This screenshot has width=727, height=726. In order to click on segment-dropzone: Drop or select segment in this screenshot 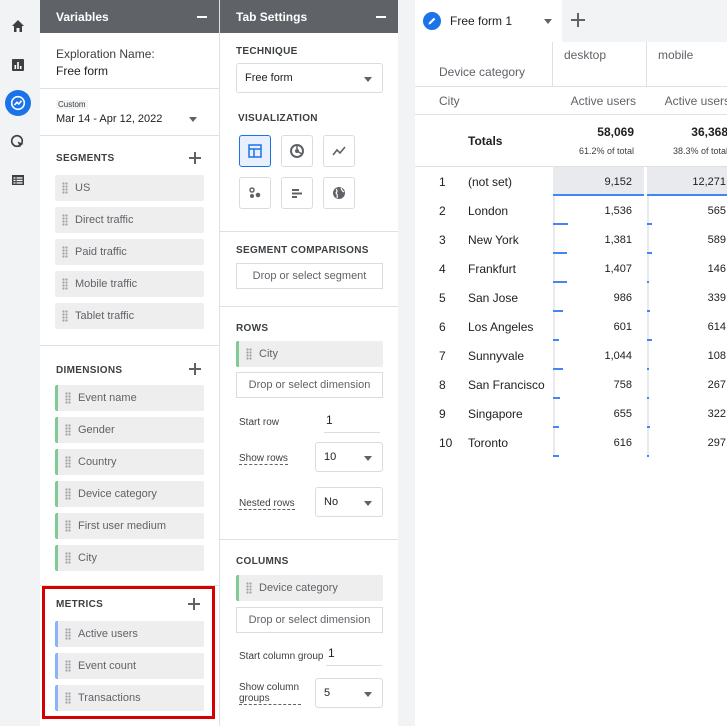, I will do `click(309, 276)`.